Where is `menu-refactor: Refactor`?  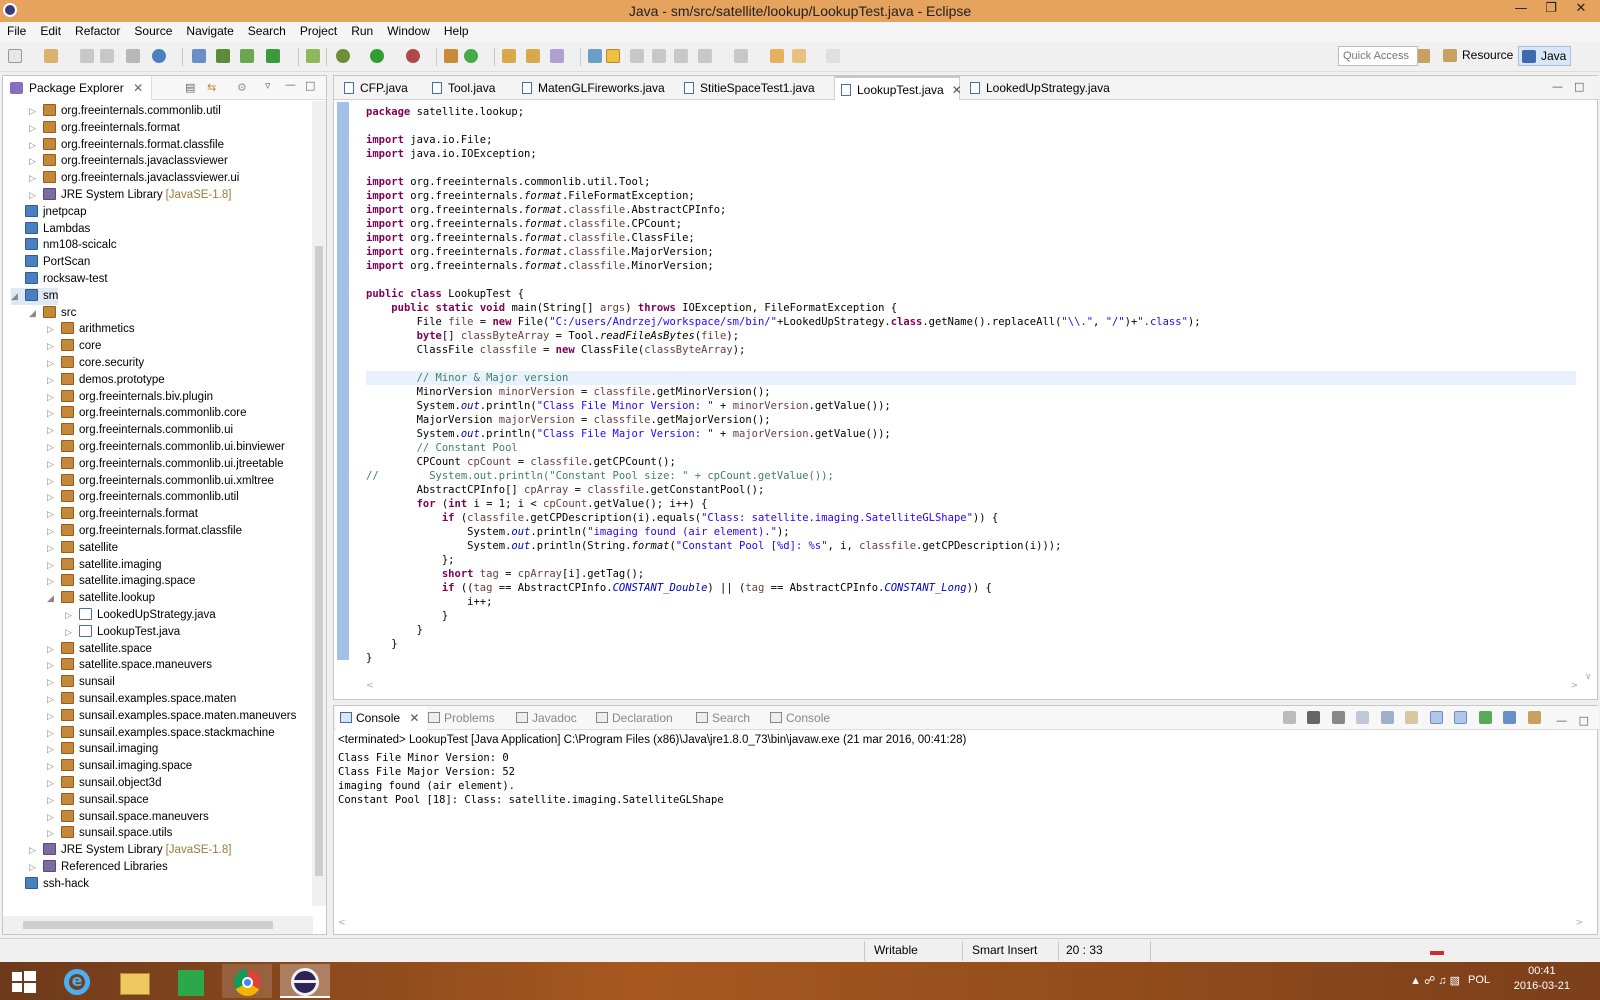 menu-refactor: Refactor is located at coordinates (97, 31).